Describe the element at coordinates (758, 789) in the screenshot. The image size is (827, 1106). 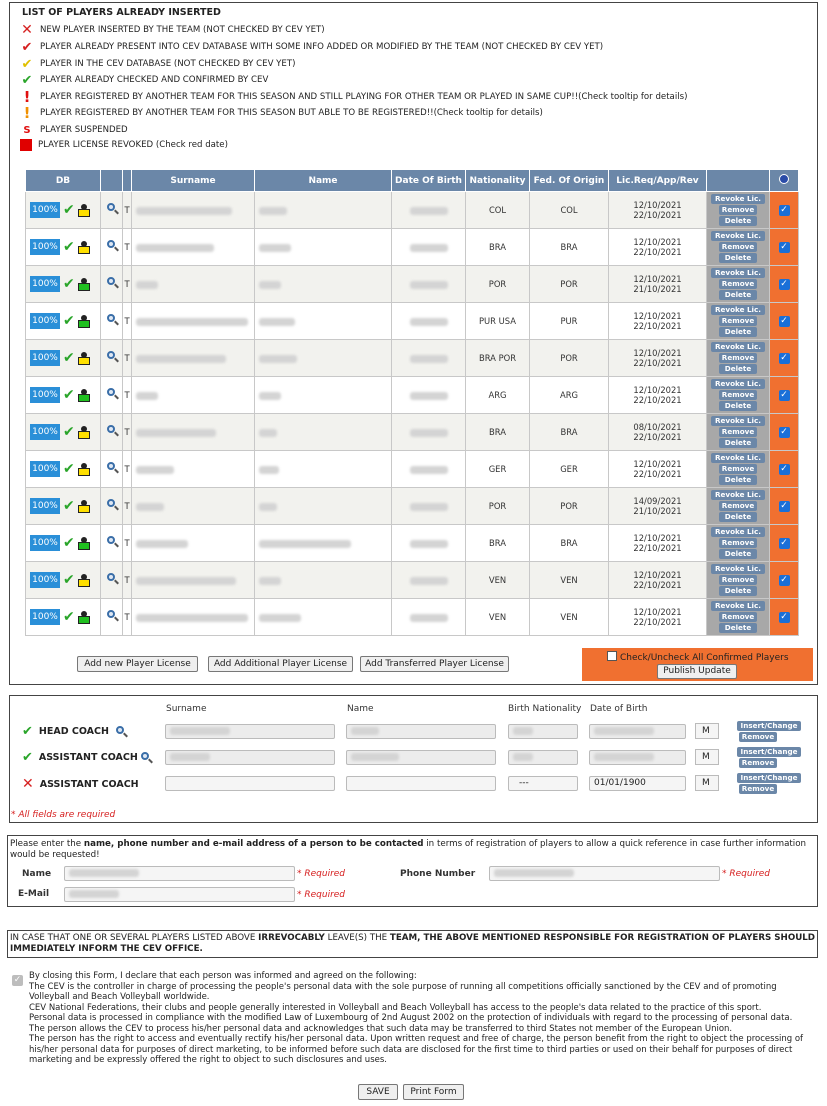
I see `assistant-coach-2-remove-button: Remove` at that location.